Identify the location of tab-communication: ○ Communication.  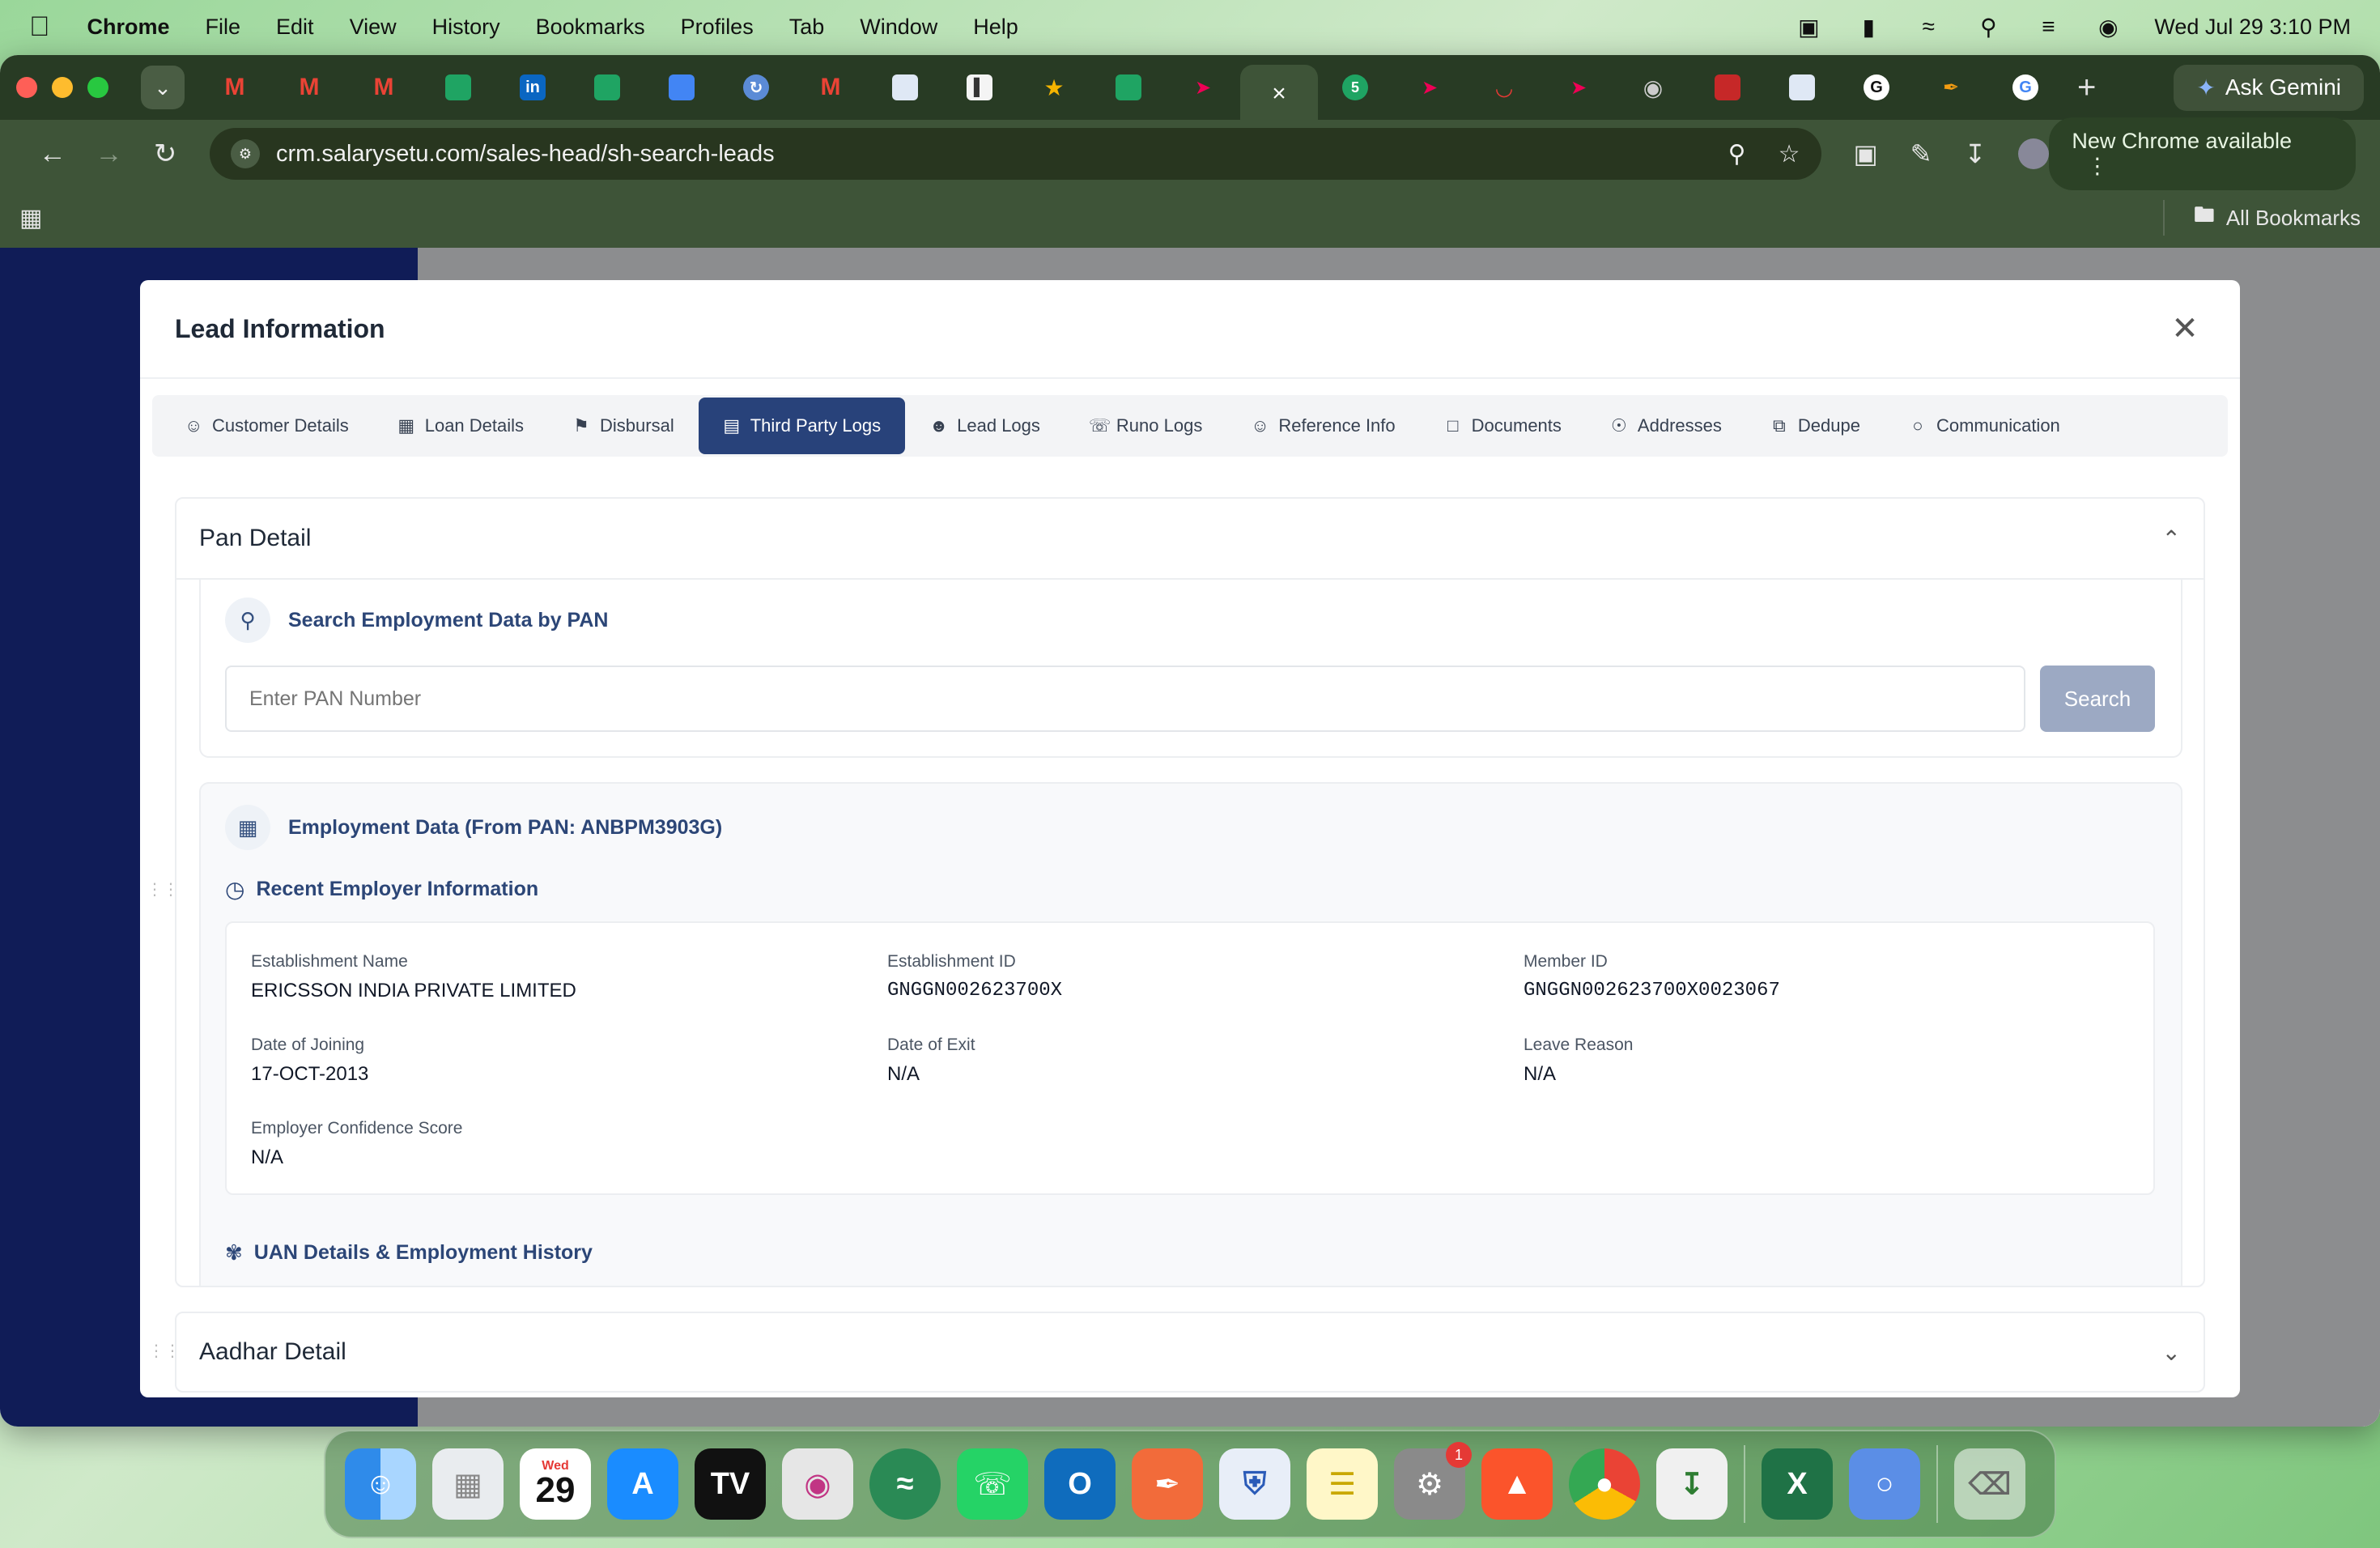
(1985, 426).